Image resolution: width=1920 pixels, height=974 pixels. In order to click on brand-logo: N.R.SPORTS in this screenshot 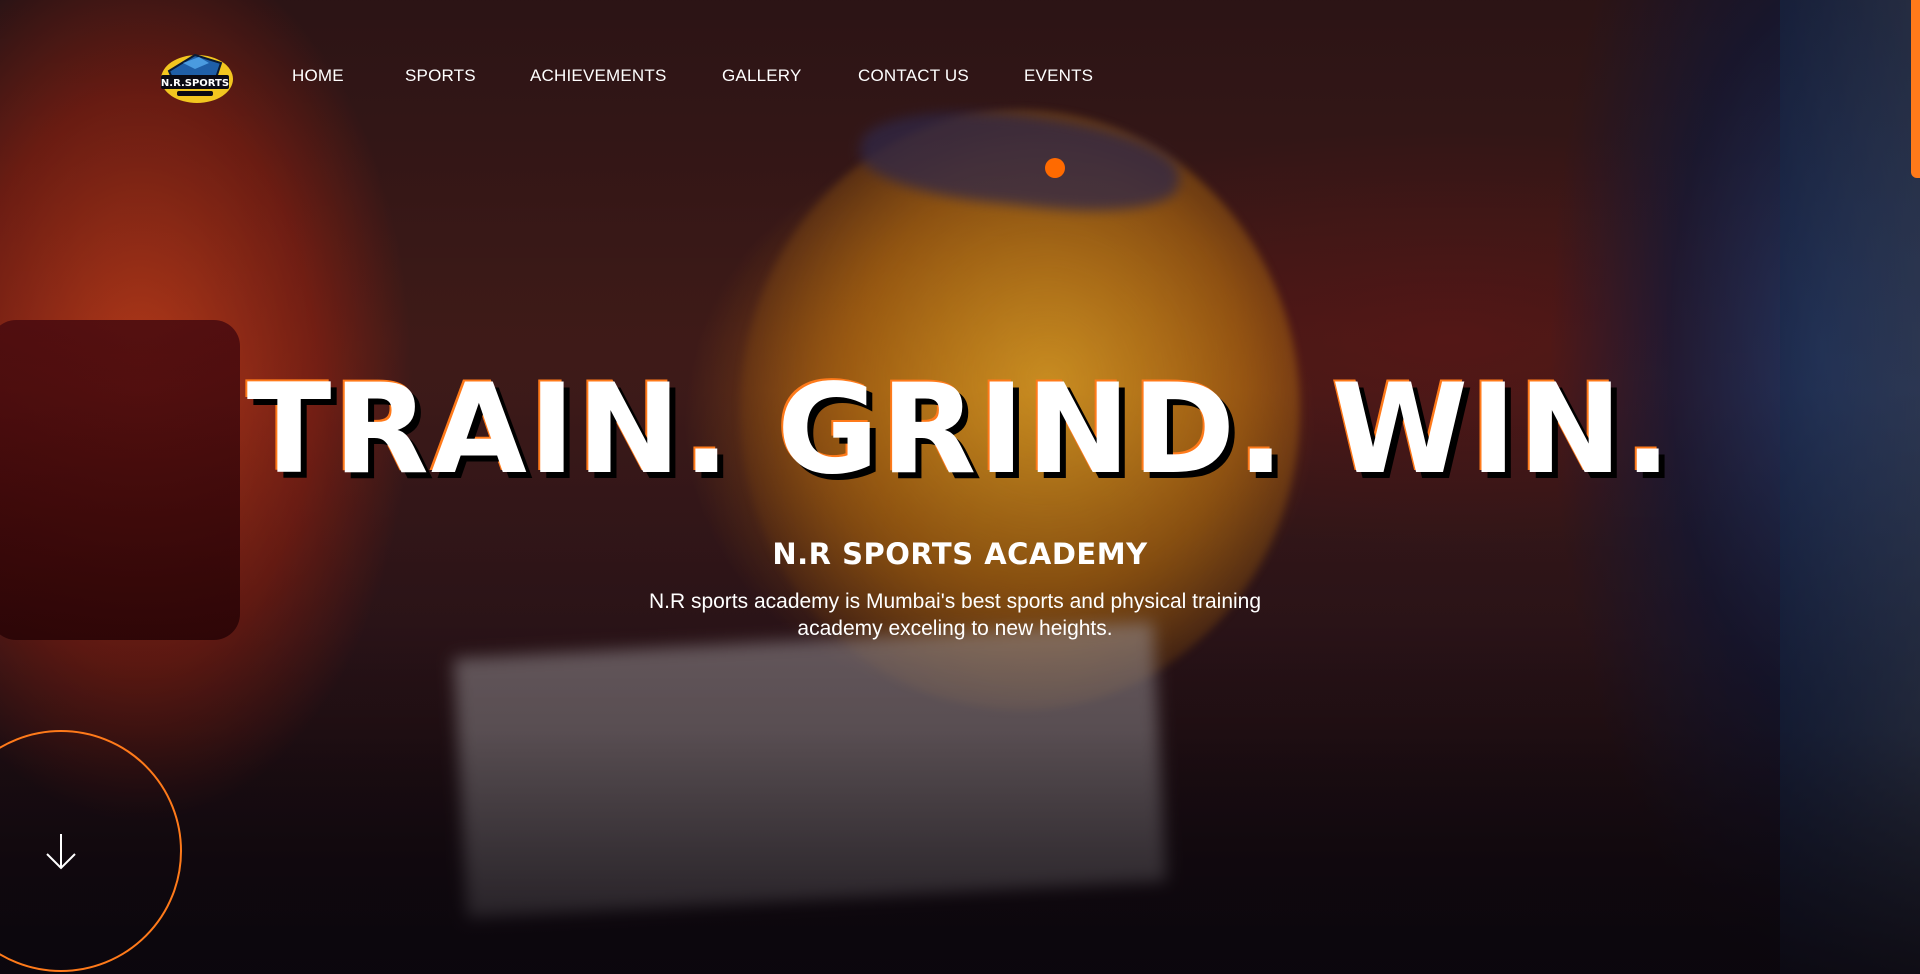, I will do `click(195, 76)`.